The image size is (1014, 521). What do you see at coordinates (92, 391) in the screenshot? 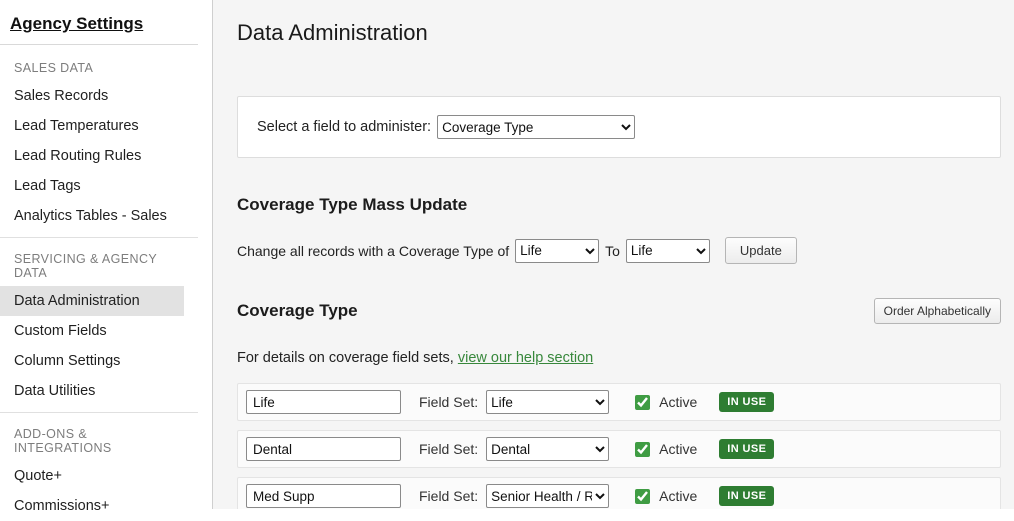
I see `sidebar-item-data-utilities: Data Utilities` at bounding box center [92, 391].